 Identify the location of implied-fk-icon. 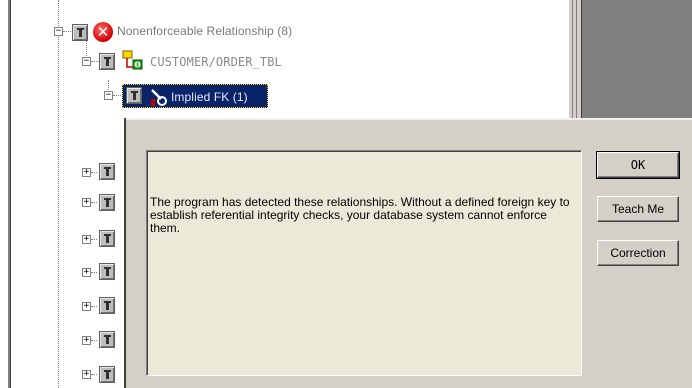
(159, 97).